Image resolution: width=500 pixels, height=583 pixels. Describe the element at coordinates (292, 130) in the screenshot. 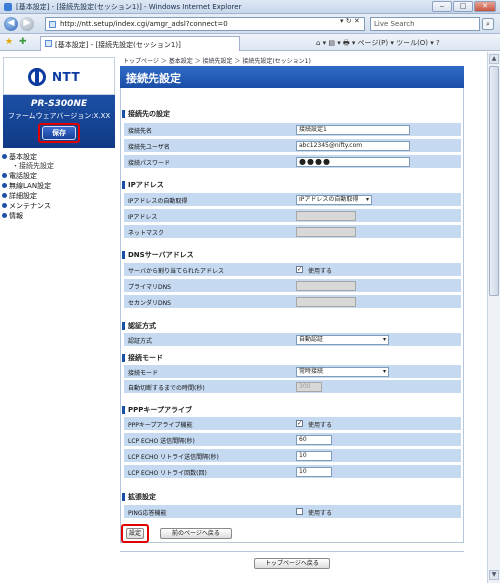

I see `row-connection-name: 接続先名 接続設定1` at that location.